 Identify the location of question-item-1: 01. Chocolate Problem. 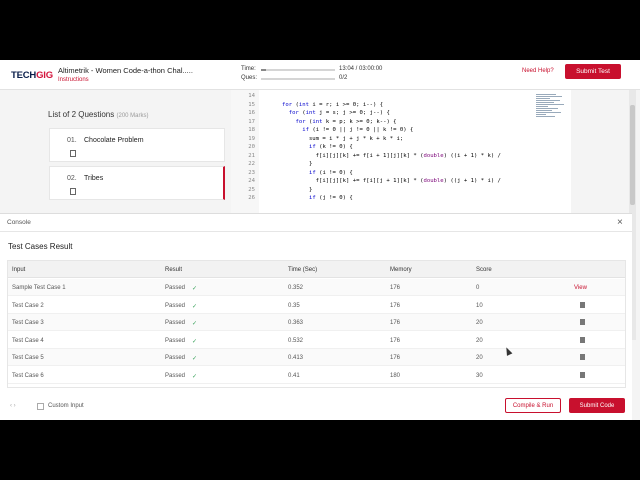
(137, 145).